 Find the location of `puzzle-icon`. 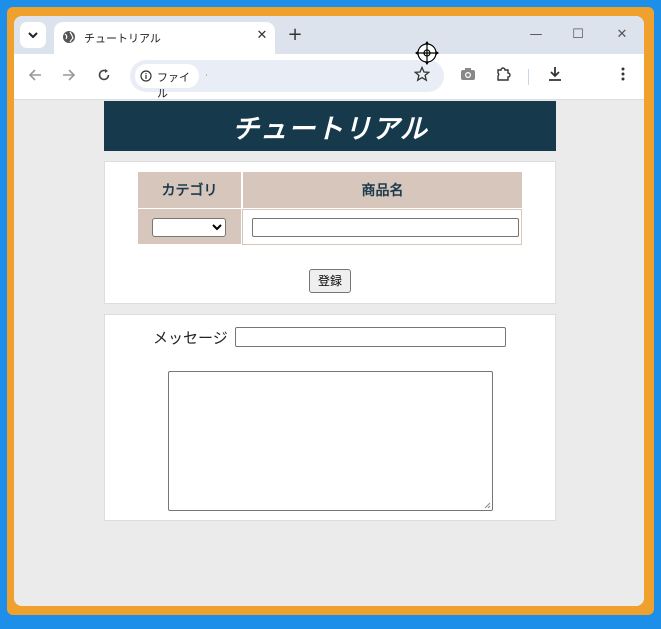

puzzle-icon is located at coordinates (504, 74).